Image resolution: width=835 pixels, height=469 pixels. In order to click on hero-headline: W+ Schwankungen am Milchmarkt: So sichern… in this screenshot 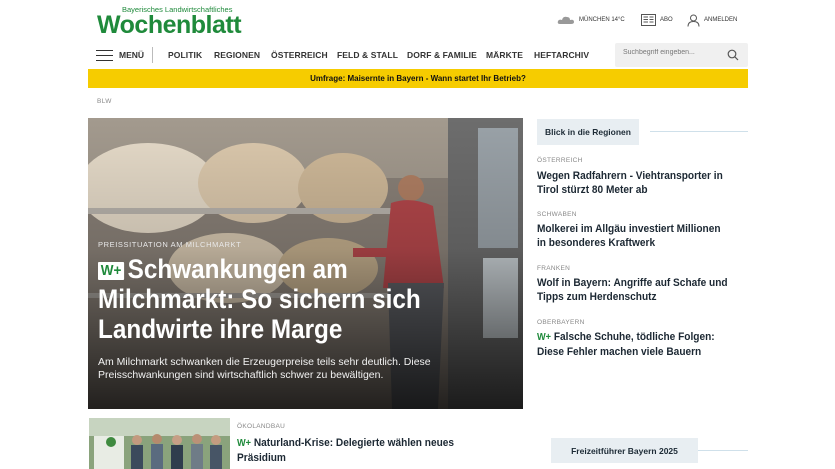, I will do `click(260, 299)`.